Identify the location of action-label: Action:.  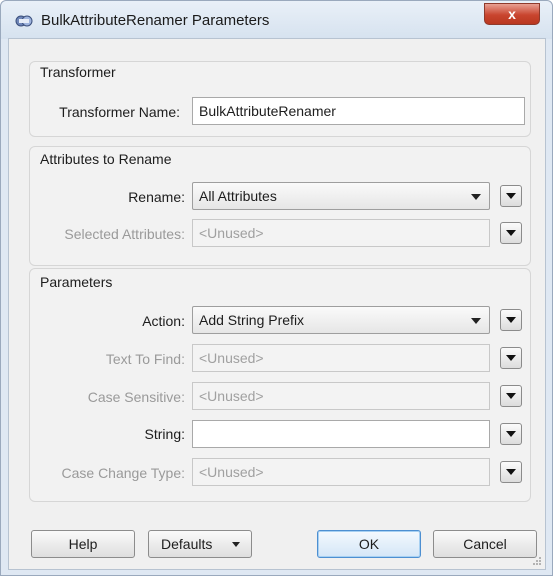
(163, 321).